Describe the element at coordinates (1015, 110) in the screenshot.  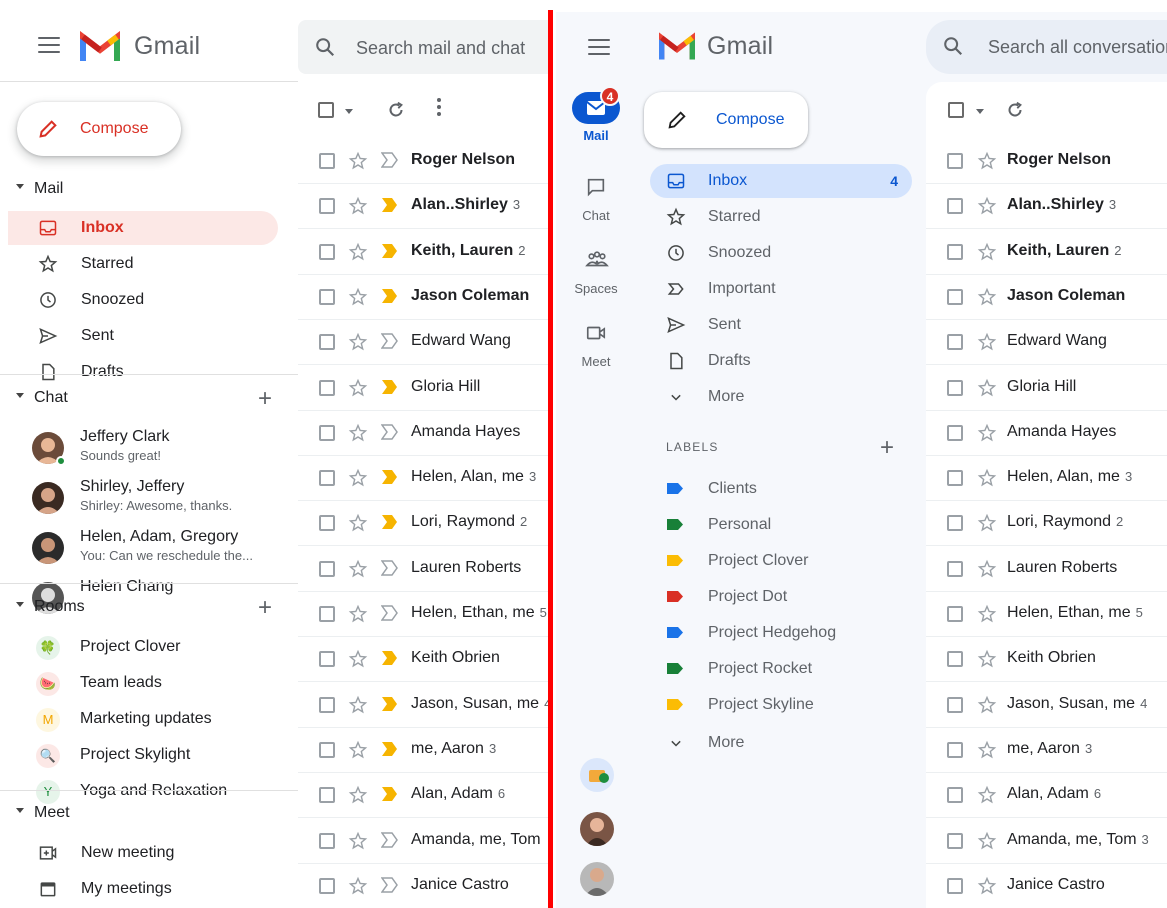
I see `refresh-icon` at that location.